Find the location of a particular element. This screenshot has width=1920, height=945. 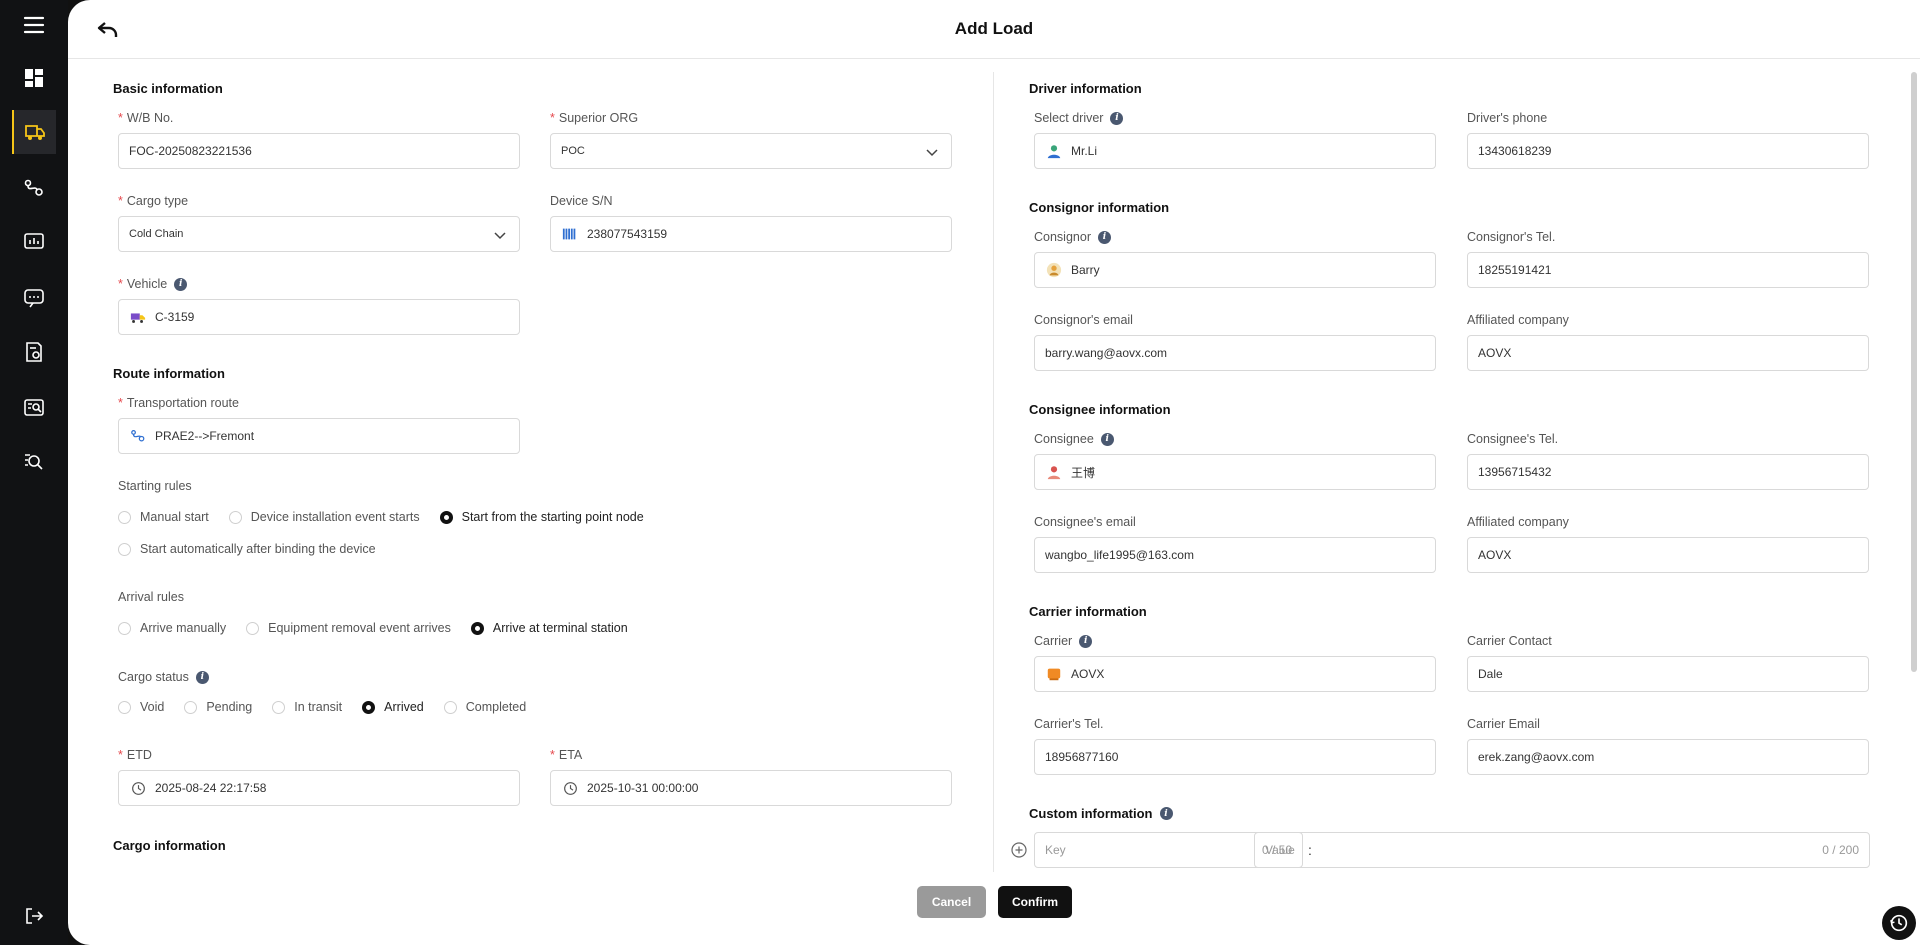

driver-phone-label: Driver's phone is located at coordinates (1507, 118).